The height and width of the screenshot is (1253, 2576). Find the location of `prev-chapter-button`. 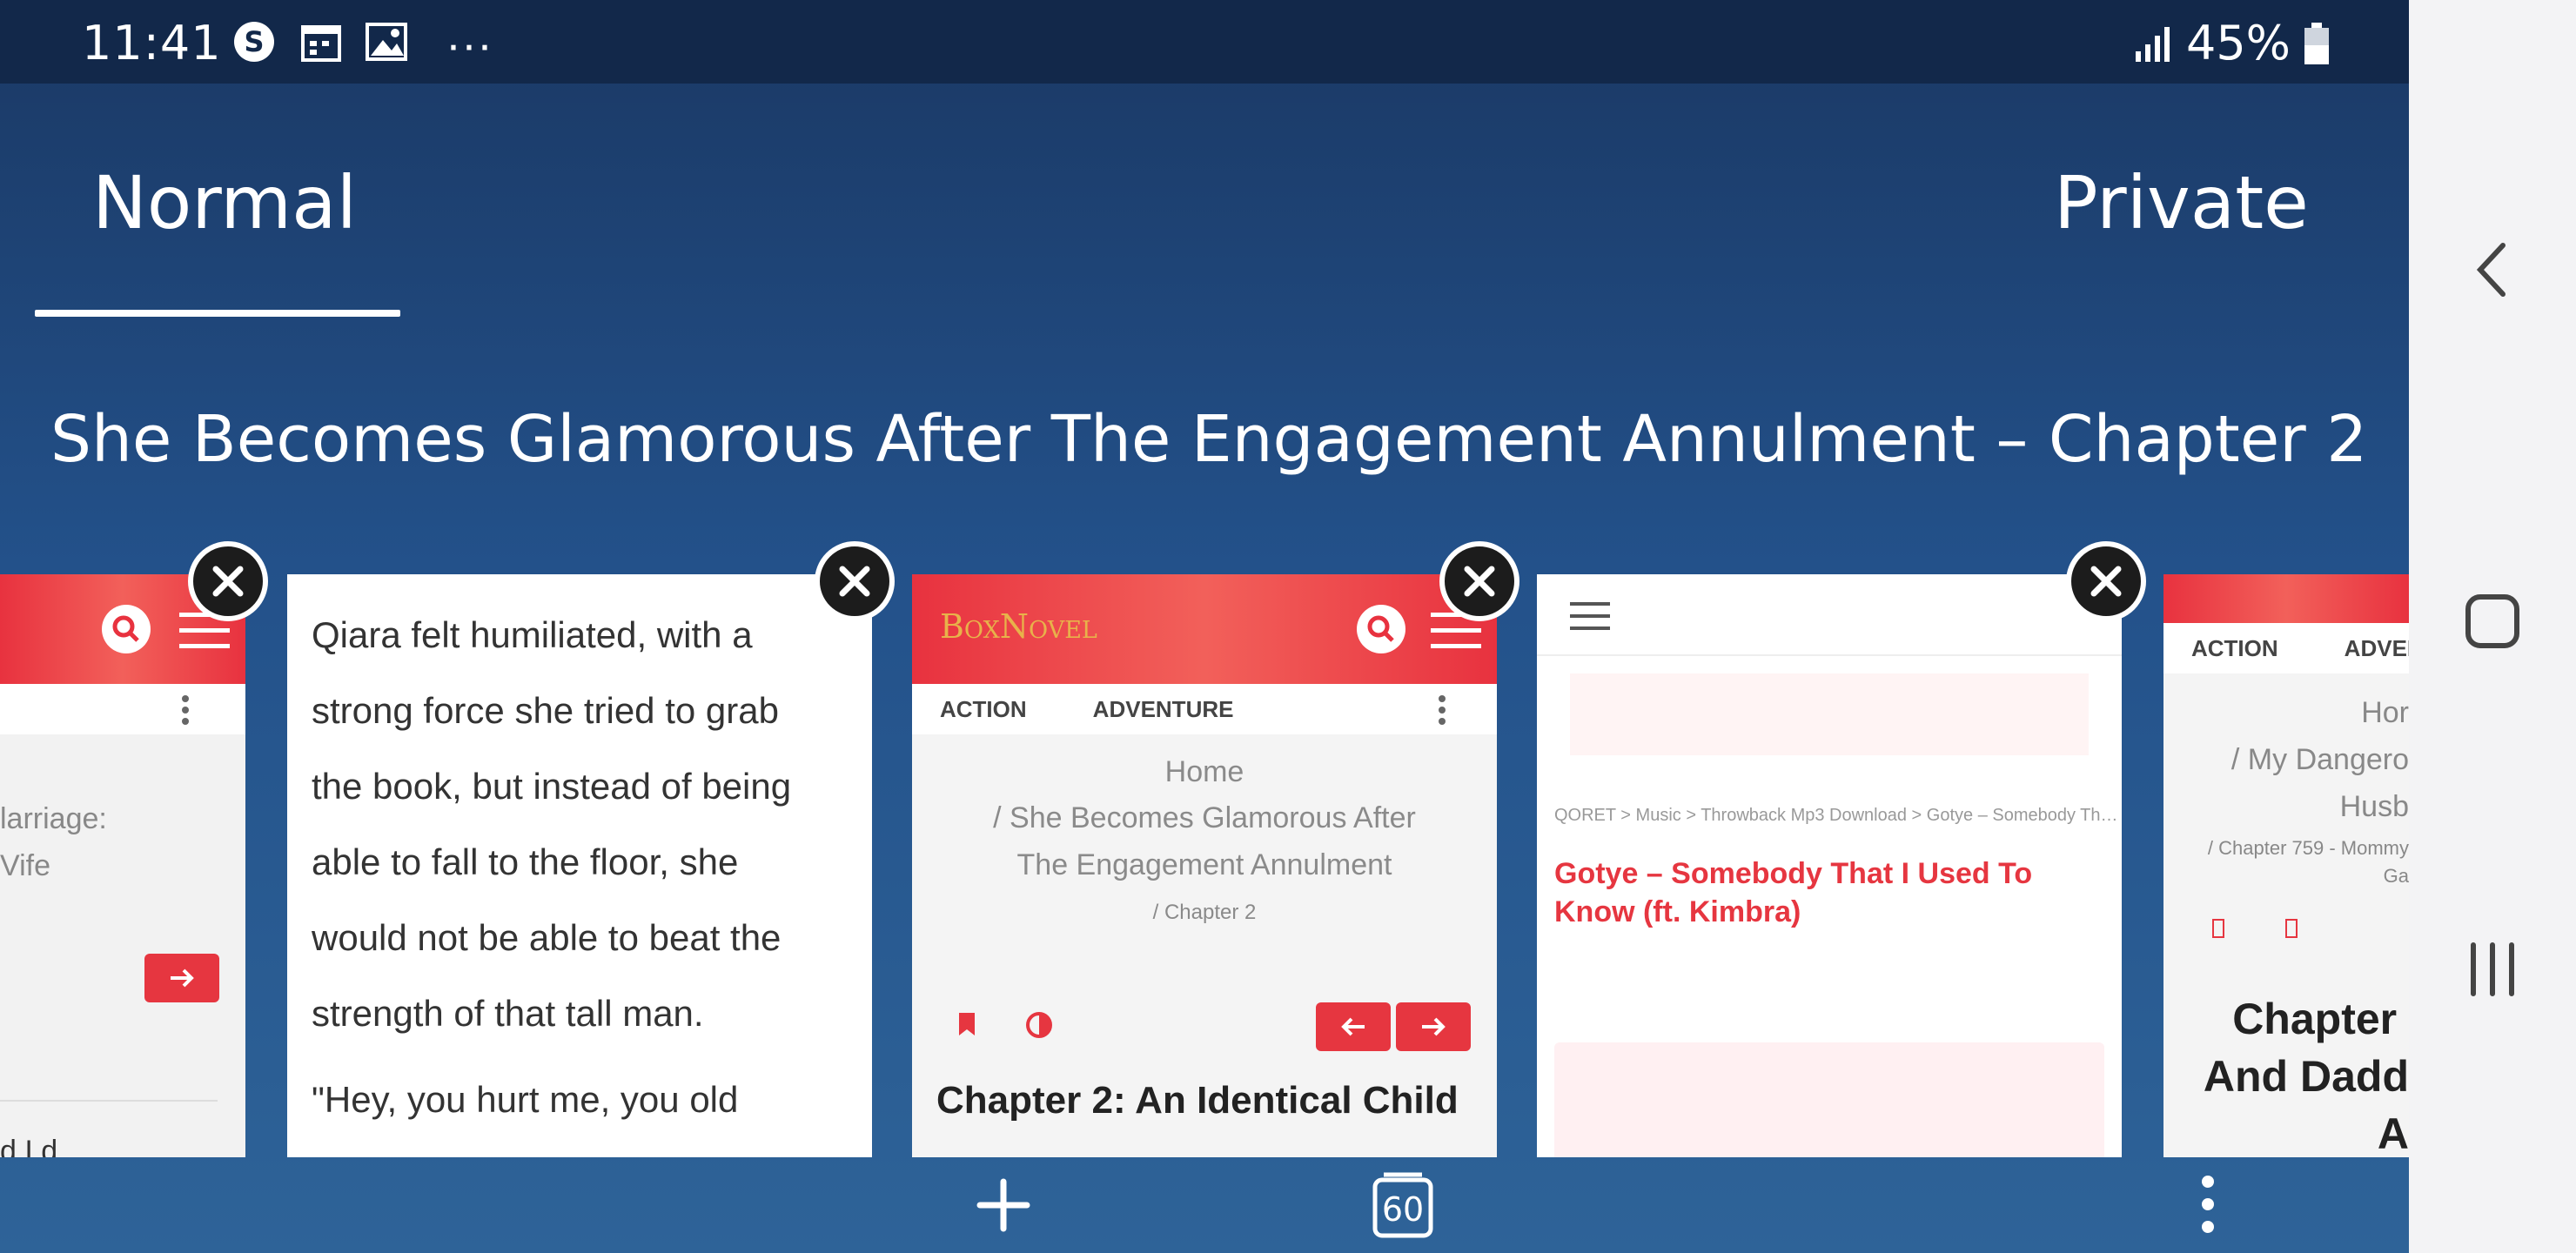

prev-chapter-button is located at coordinates (1354, 1026).